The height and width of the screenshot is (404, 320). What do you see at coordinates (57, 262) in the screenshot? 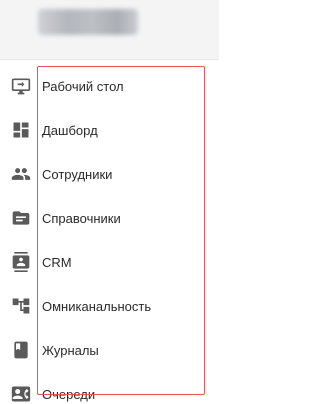
I see `sidebar-item-label: CRM` at bounding box center [57, 262].